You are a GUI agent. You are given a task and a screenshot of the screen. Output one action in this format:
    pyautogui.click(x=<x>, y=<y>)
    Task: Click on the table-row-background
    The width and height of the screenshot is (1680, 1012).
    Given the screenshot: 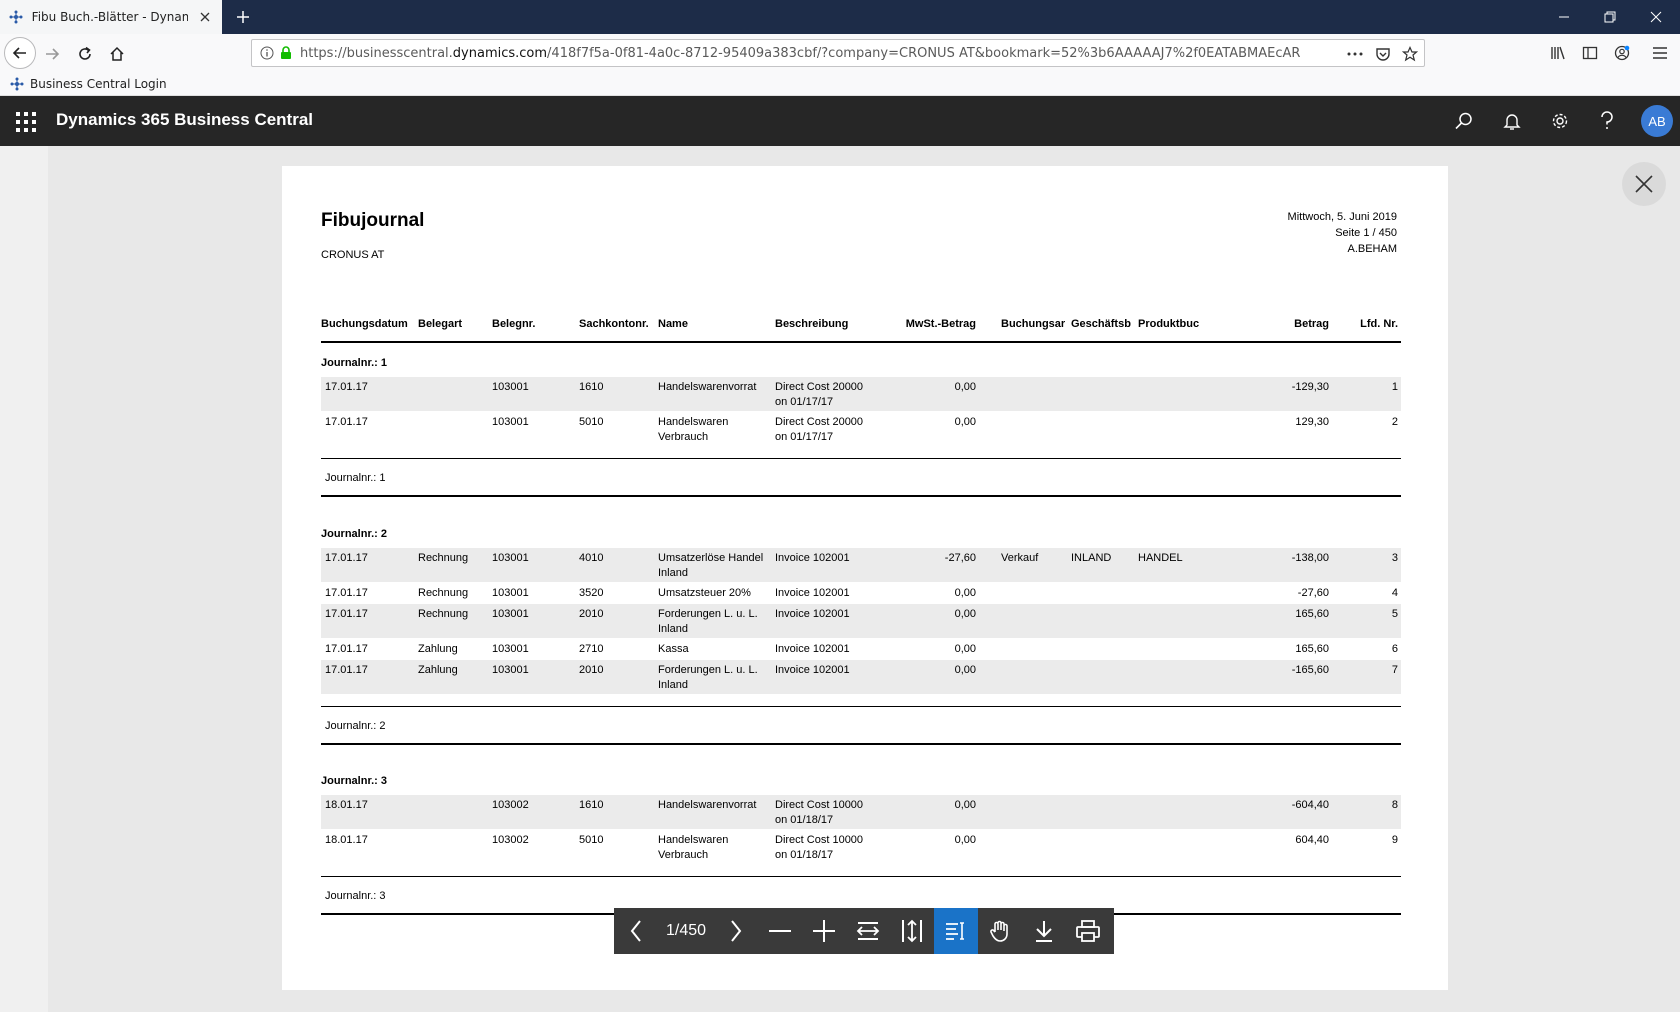 What is the action you would take?
    pyautogui.click(x=861, y=565)
    